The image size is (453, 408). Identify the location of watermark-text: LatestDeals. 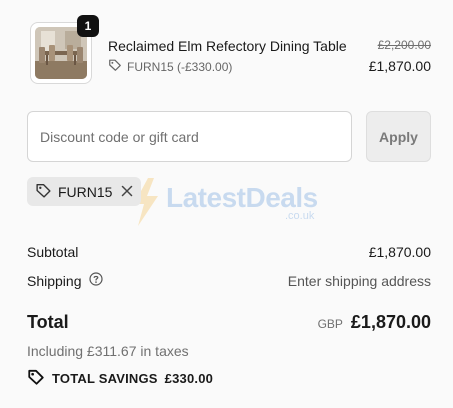
(242, 197).